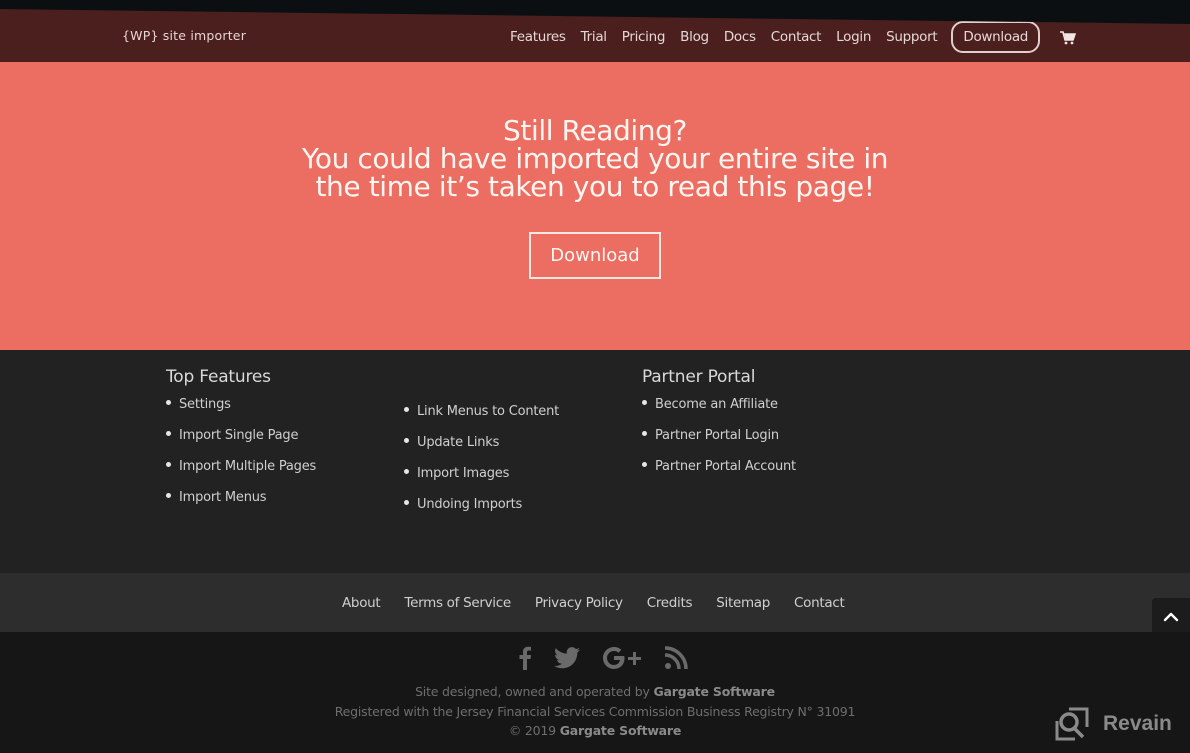 The image size is (1190, 753). I want to click on revain-logo-icon, so click(1072, 724).